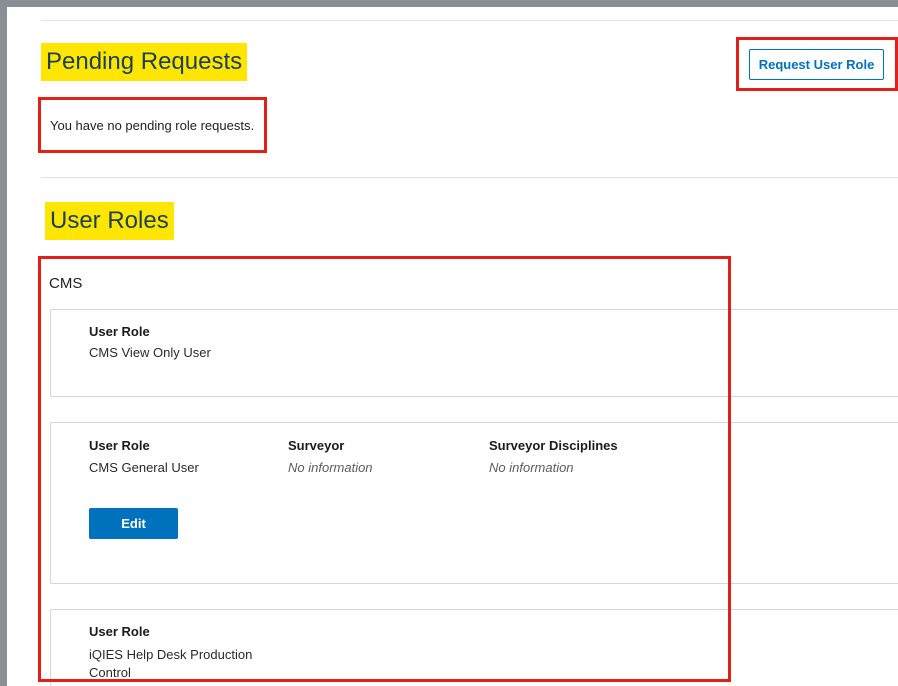  Describe the element at coordinates (469, 177) in the screenshot. I see `divider-middle` at that location.